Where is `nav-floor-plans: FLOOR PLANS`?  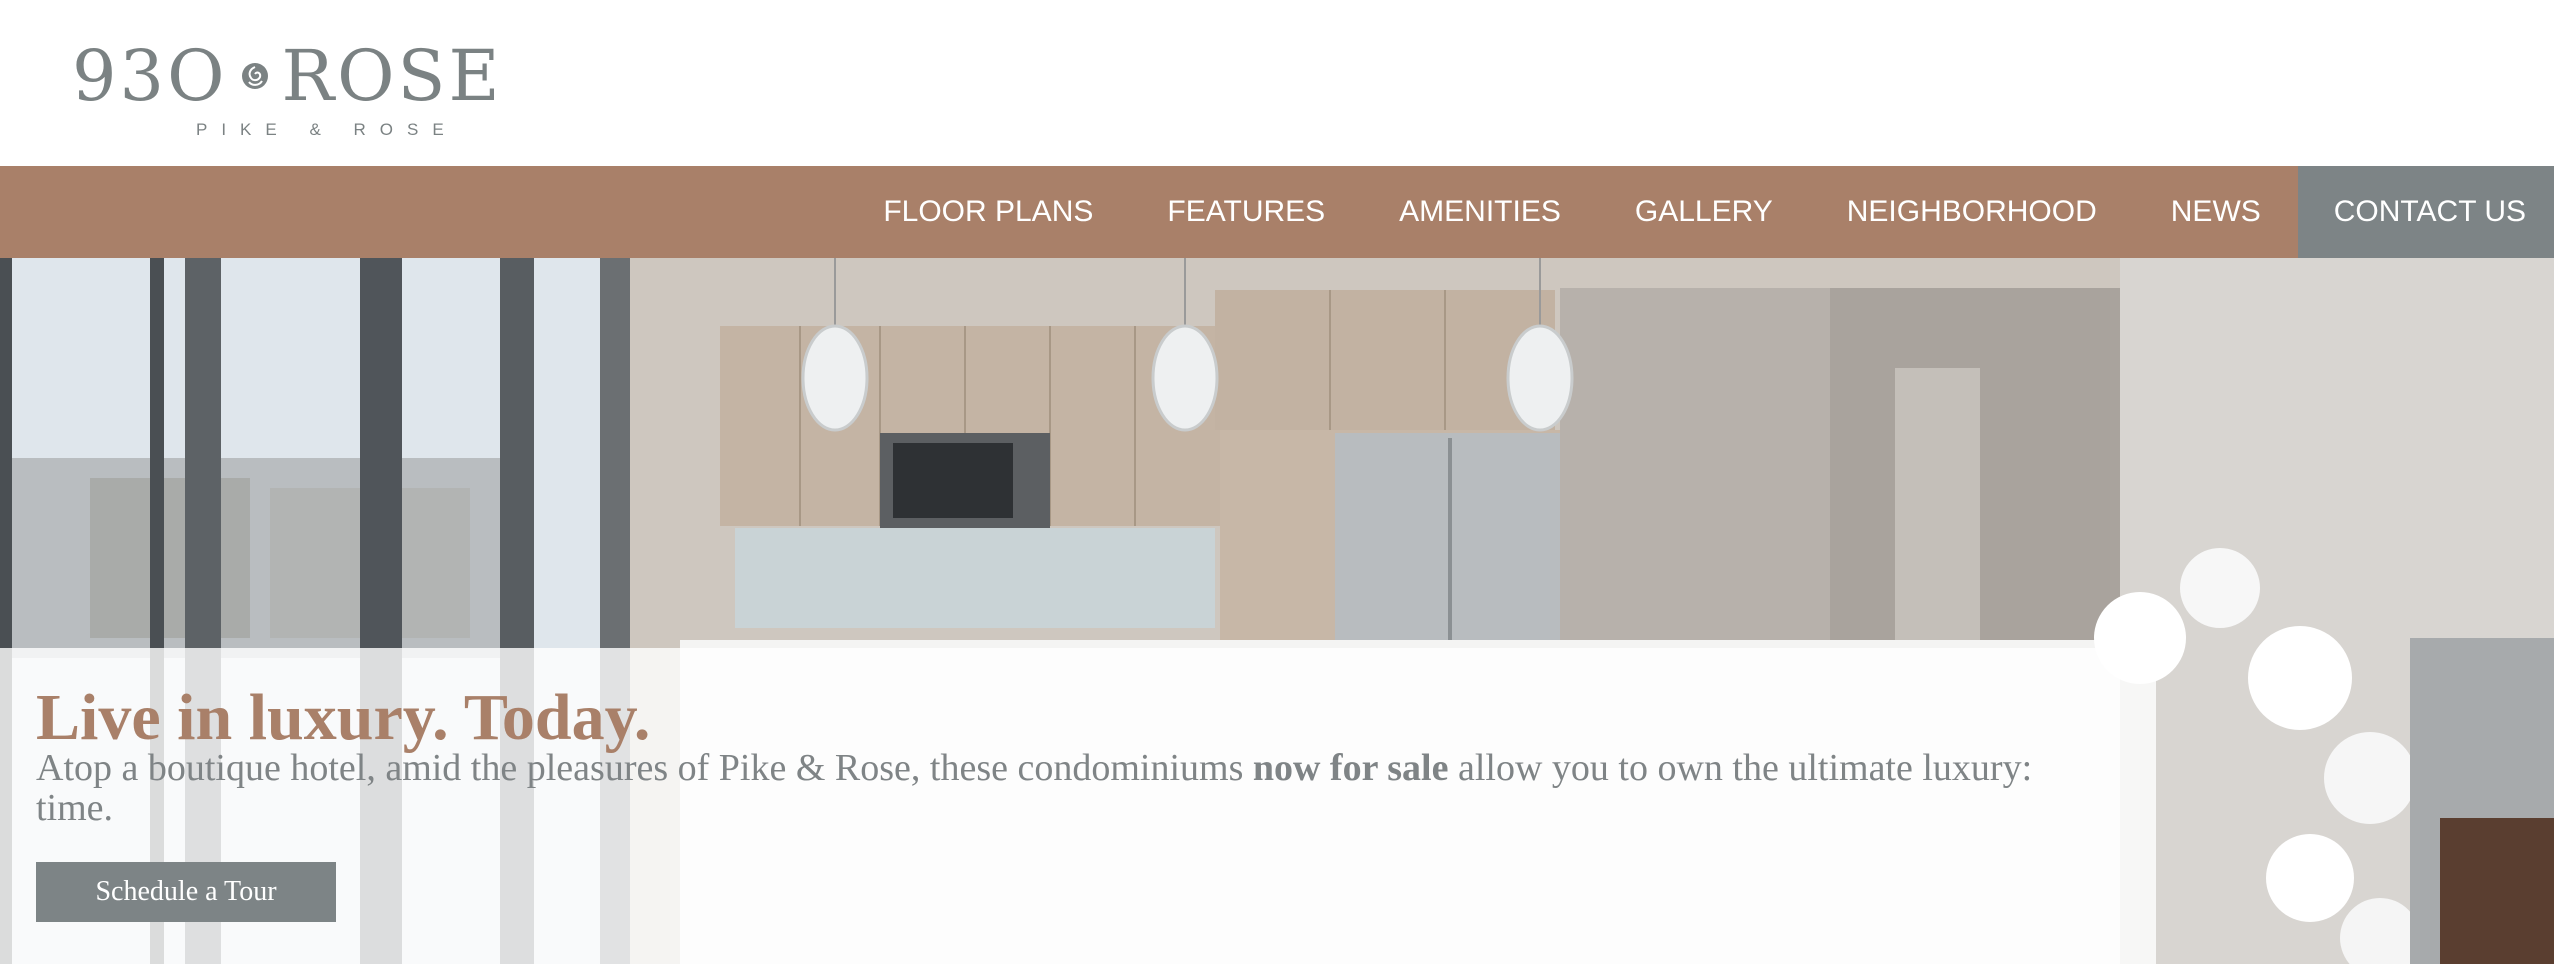
nav-floor-plans: FLOOR PLANS is located at coordinates (988, 212).